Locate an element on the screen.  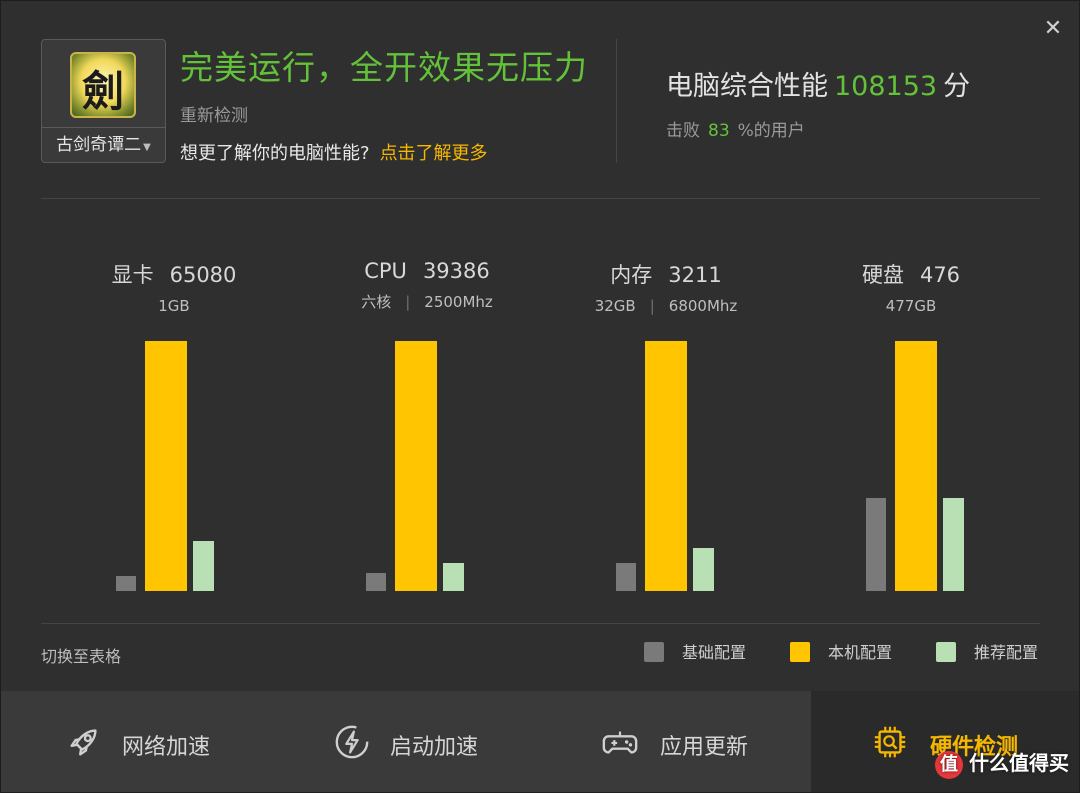
recheck-link: 重新检测 is located at coordinates (214, 113).